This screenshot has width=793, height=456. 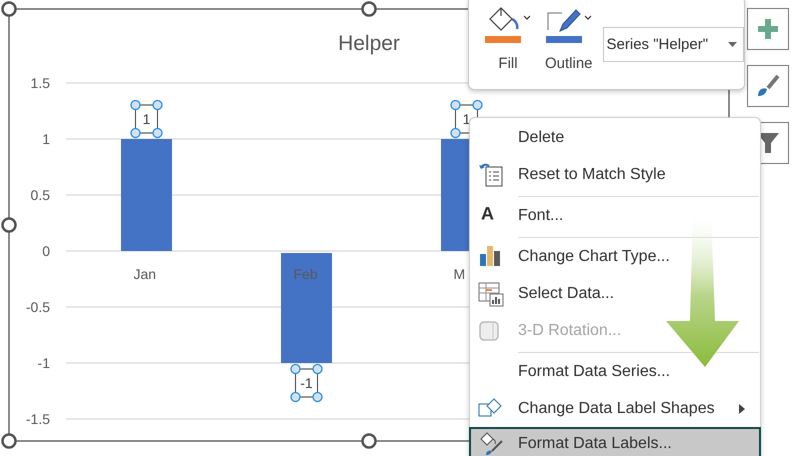 I want to click on chart-element-dropdown: Series "Helper", so click(x=673, y=44).